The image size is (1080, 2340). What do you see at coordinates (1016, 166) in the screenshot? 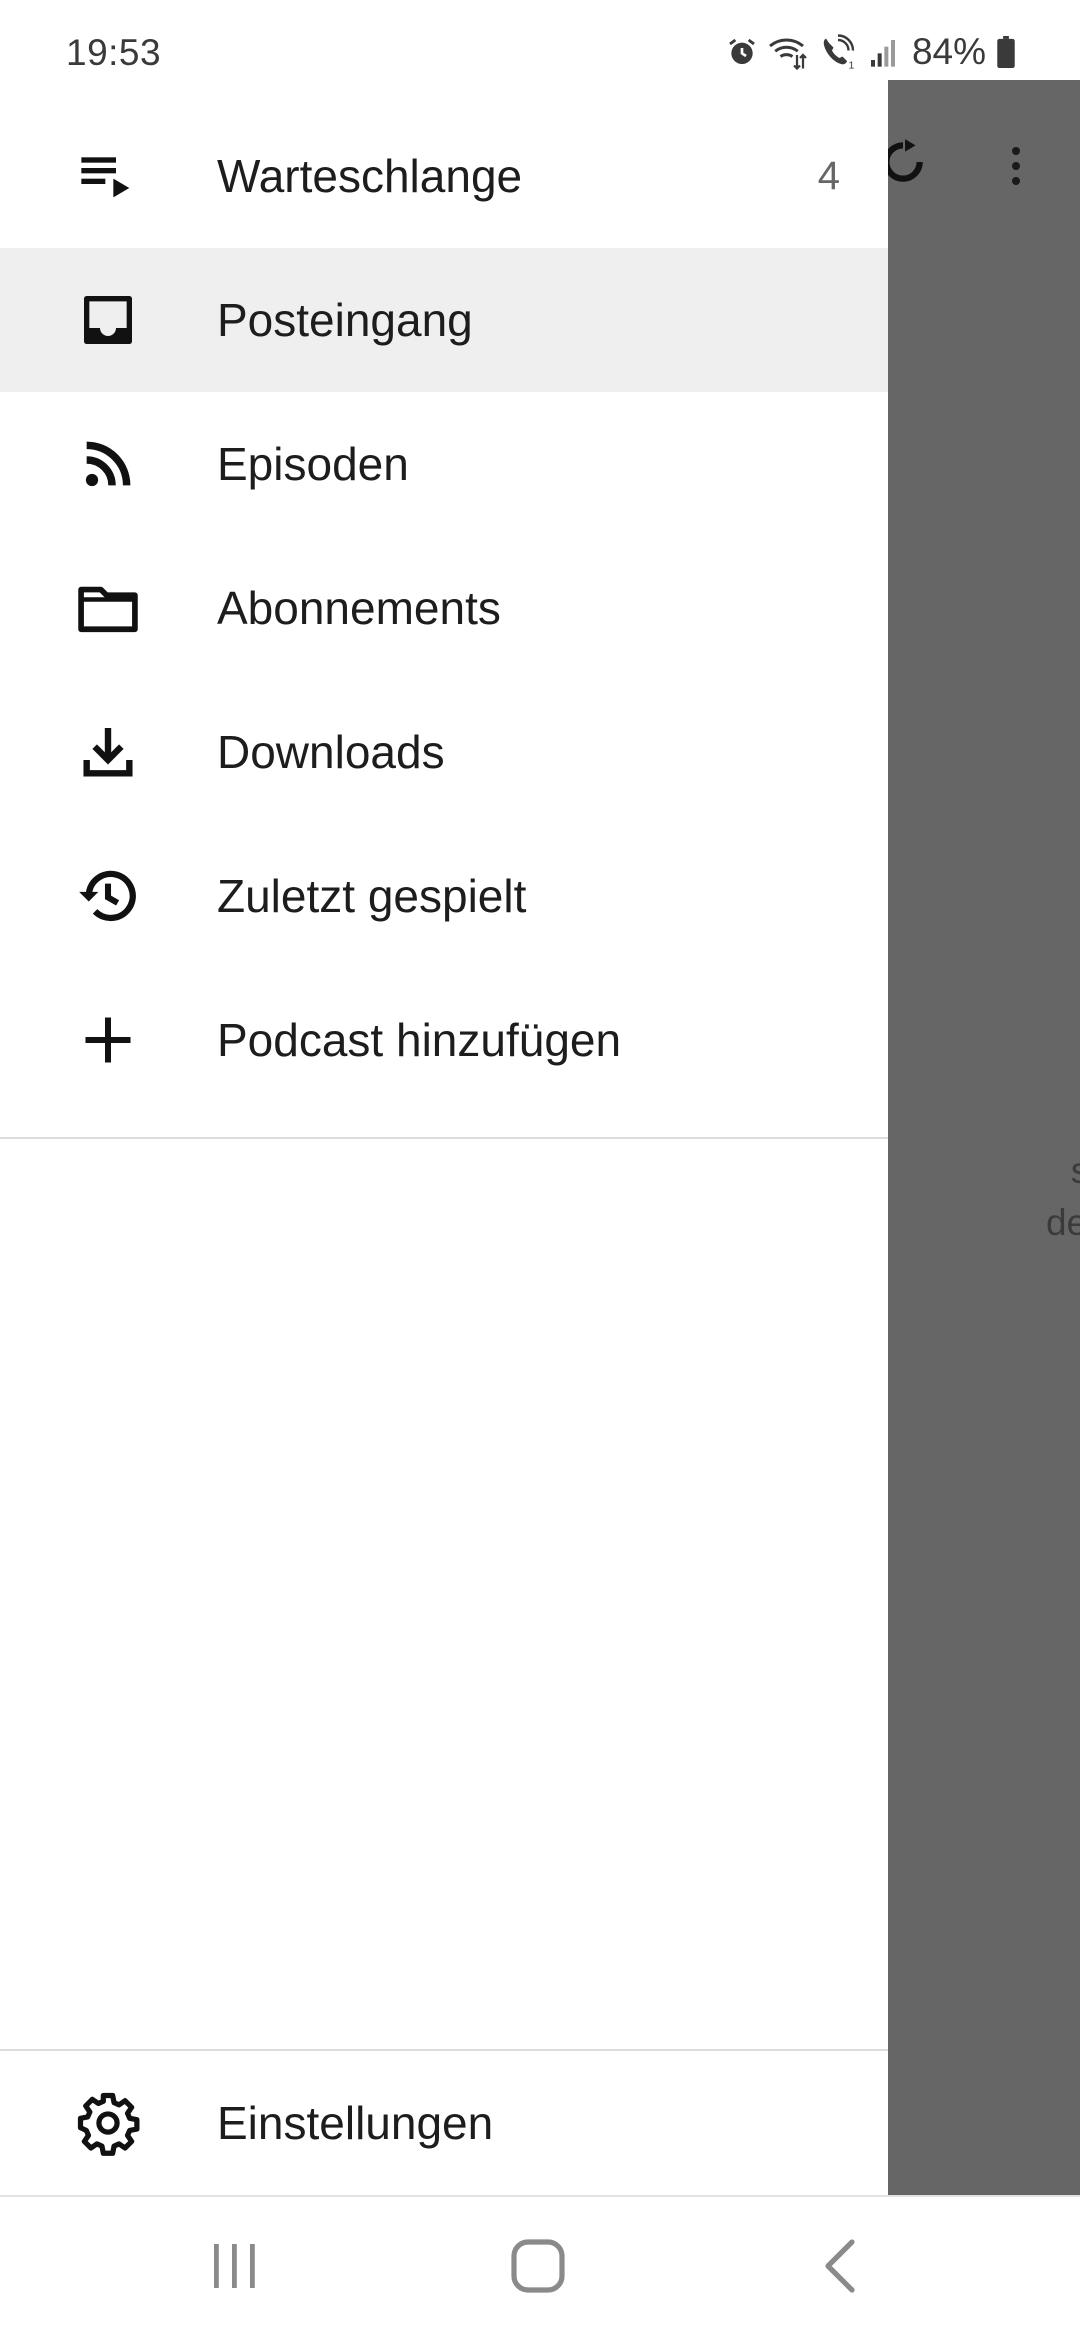
I see `more-options-icon` at bounding box center [1016, 166].